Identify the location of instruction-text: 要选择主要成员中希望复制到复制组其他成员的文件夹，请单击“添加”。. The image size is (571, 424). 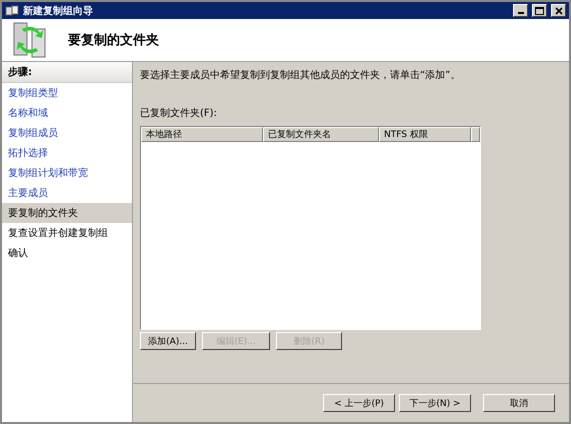
(301, 75).